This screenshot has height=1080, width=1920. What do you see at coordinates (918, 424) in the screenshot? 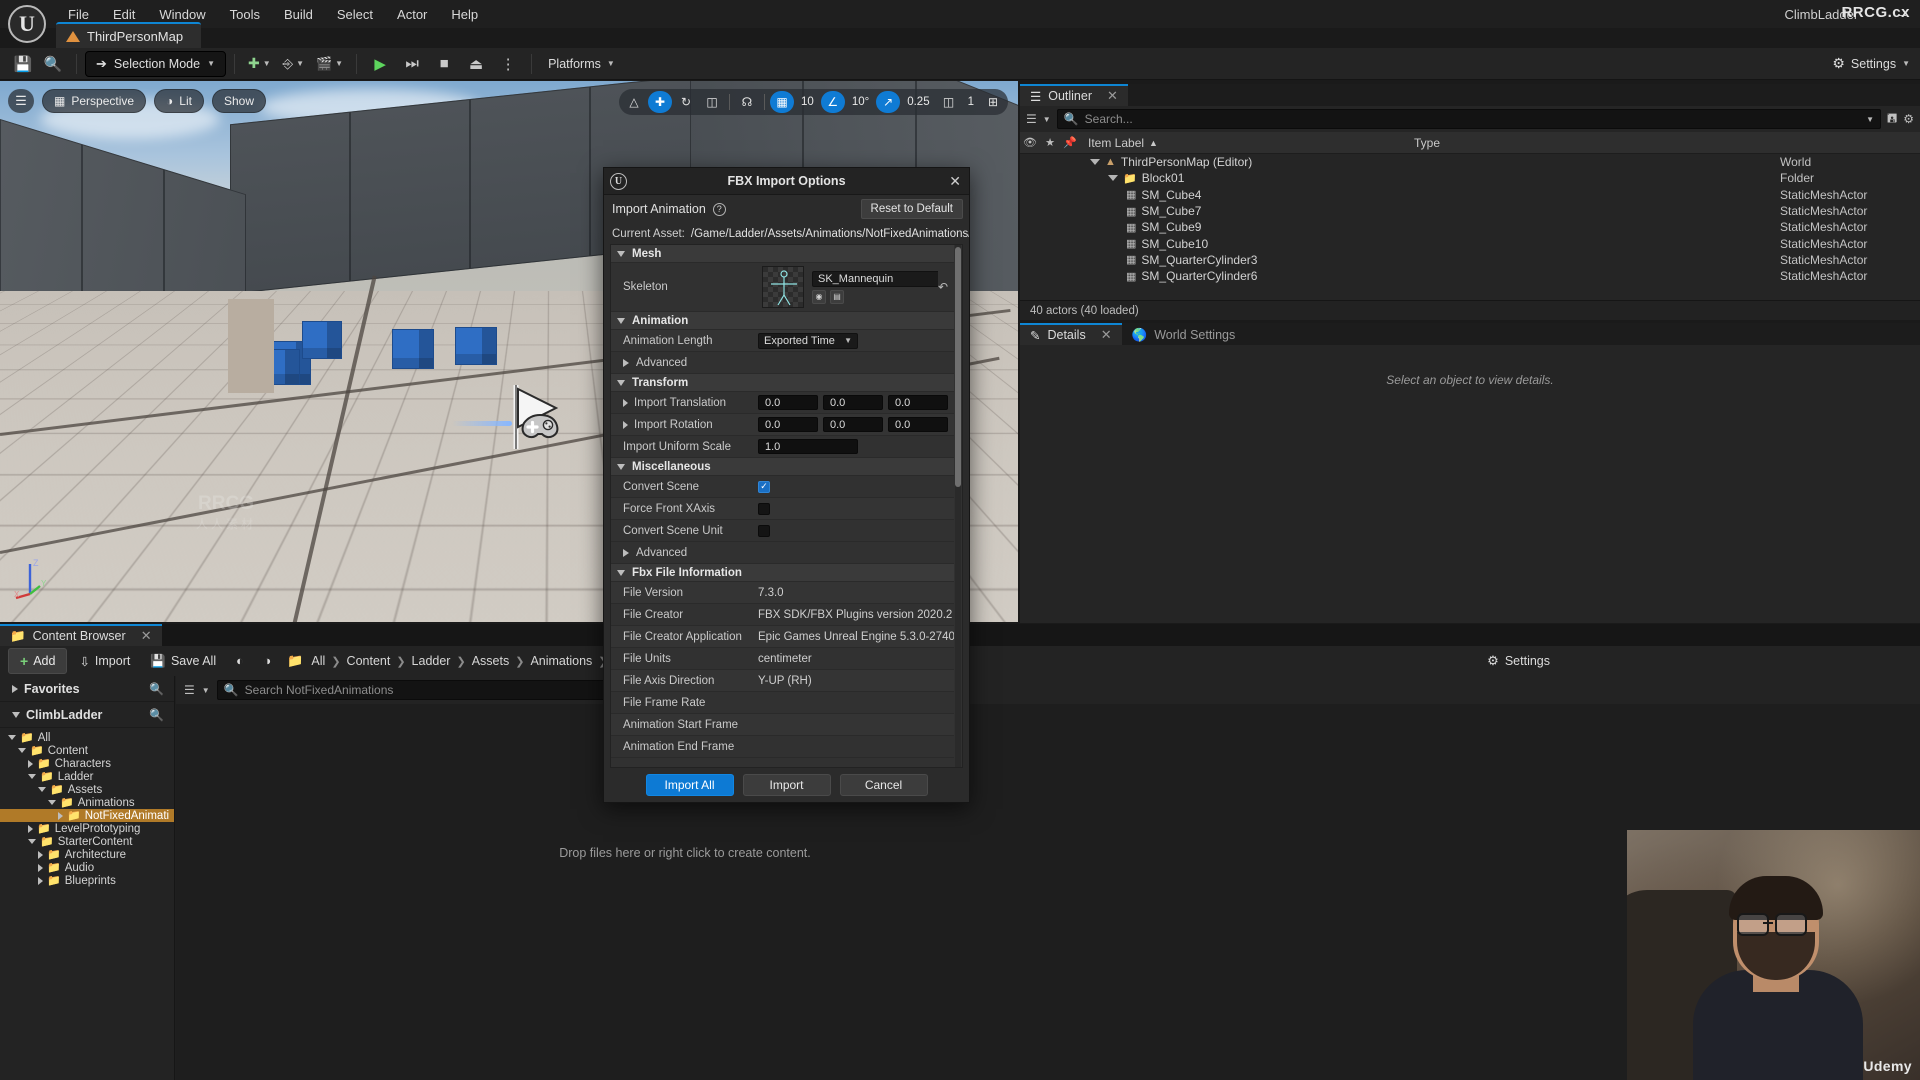
I see `vector-field-z: 0.0` at bounding box center [918, 424].